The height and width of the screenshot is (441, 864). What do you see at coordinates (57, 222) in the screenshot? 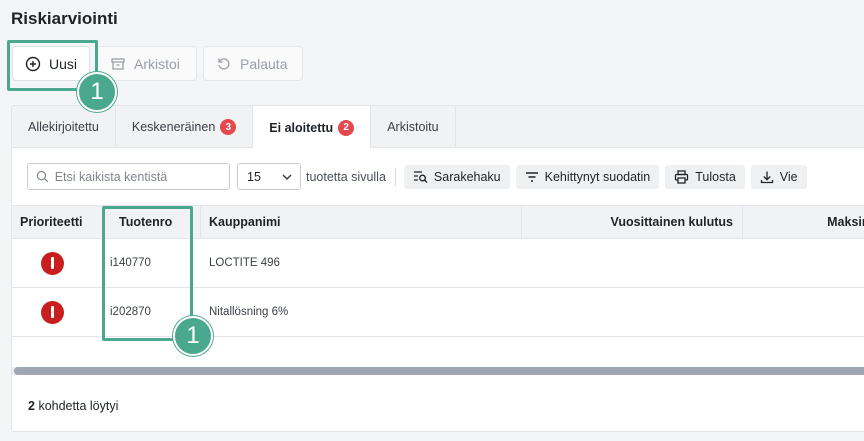
I see `column-header-priority: Prioriteetti` at bounding box center [57, 222].